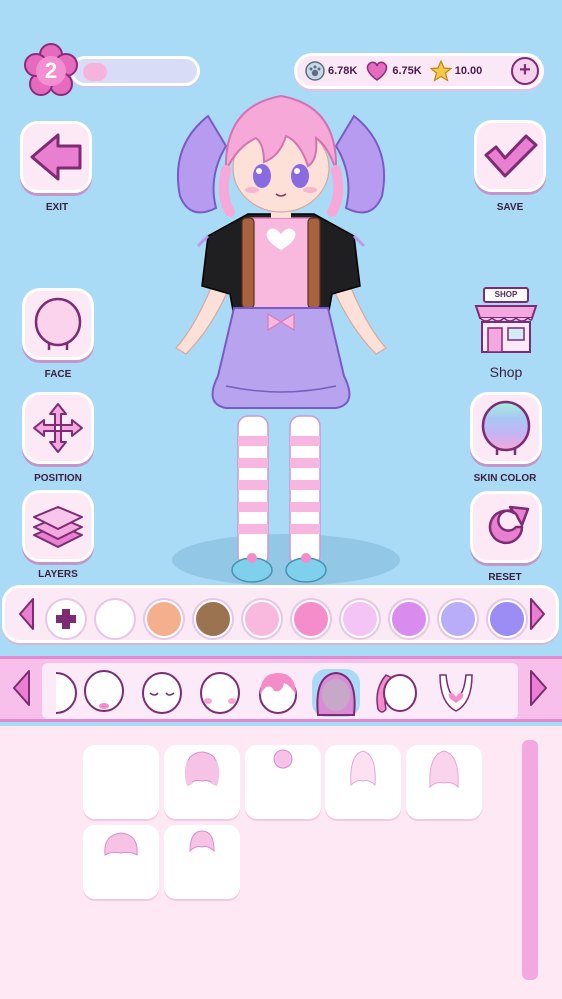 Image resolution: width=562 pixels, height=999 pixels. I want to click on category-face-plain, so click(104, 693).